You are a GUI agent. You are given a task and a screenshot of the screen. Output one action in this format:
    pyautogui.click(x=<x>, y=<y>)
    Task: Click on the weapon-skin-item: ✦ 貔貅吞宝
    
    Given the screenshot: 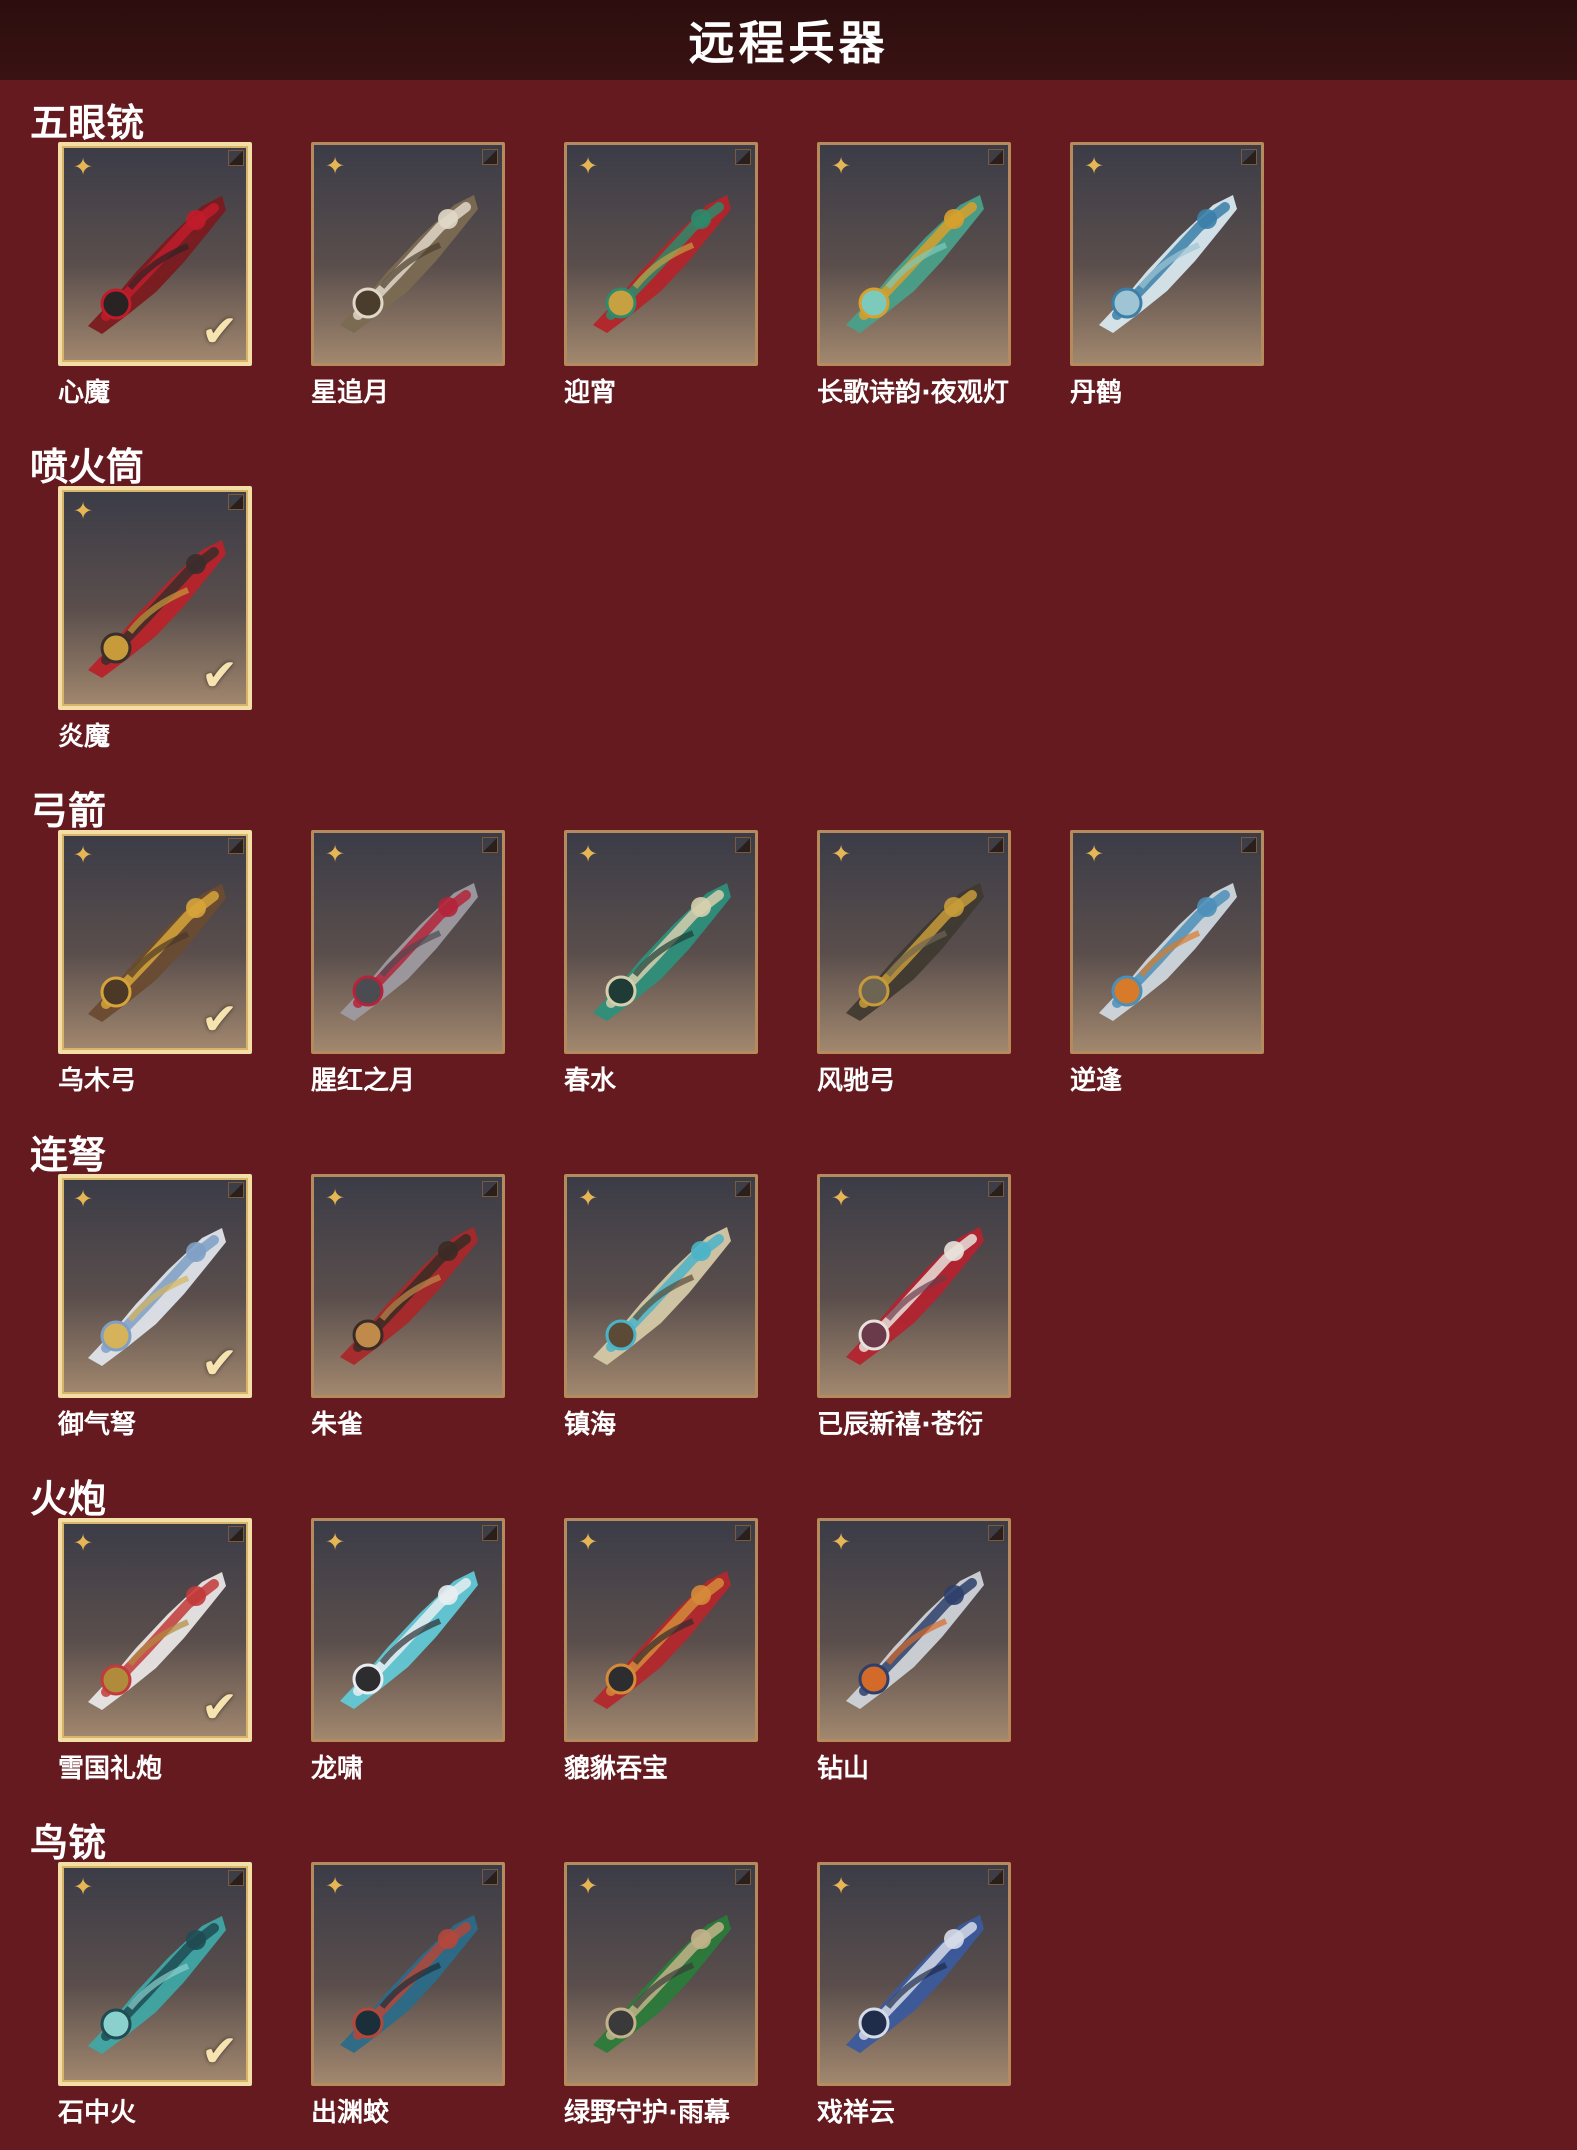 What is the action you would take?
    pyautogui.click(x=661, y=1651)
    